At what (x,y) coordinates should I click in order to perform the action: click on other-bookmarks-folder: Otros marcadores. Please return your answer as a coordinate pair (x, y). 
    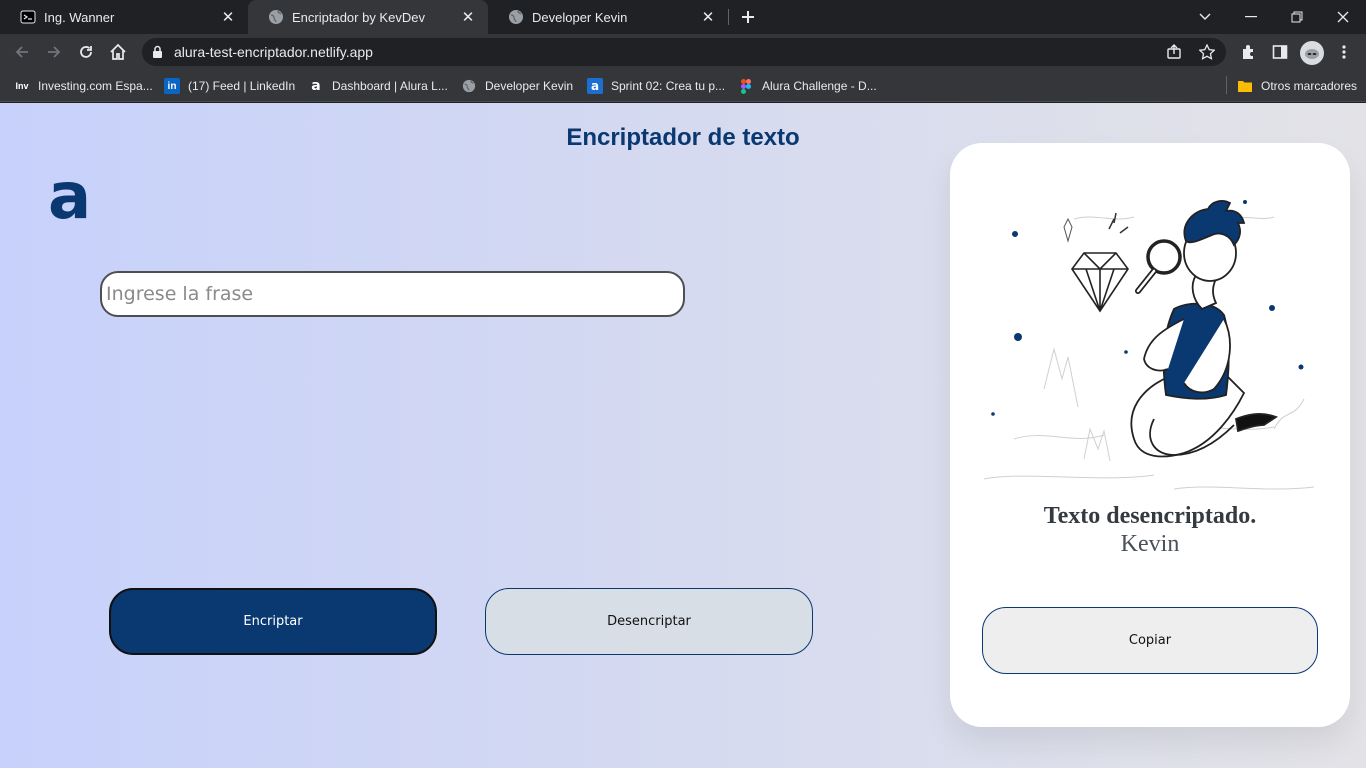
    Looking at the image, I should click on (1297, 86).